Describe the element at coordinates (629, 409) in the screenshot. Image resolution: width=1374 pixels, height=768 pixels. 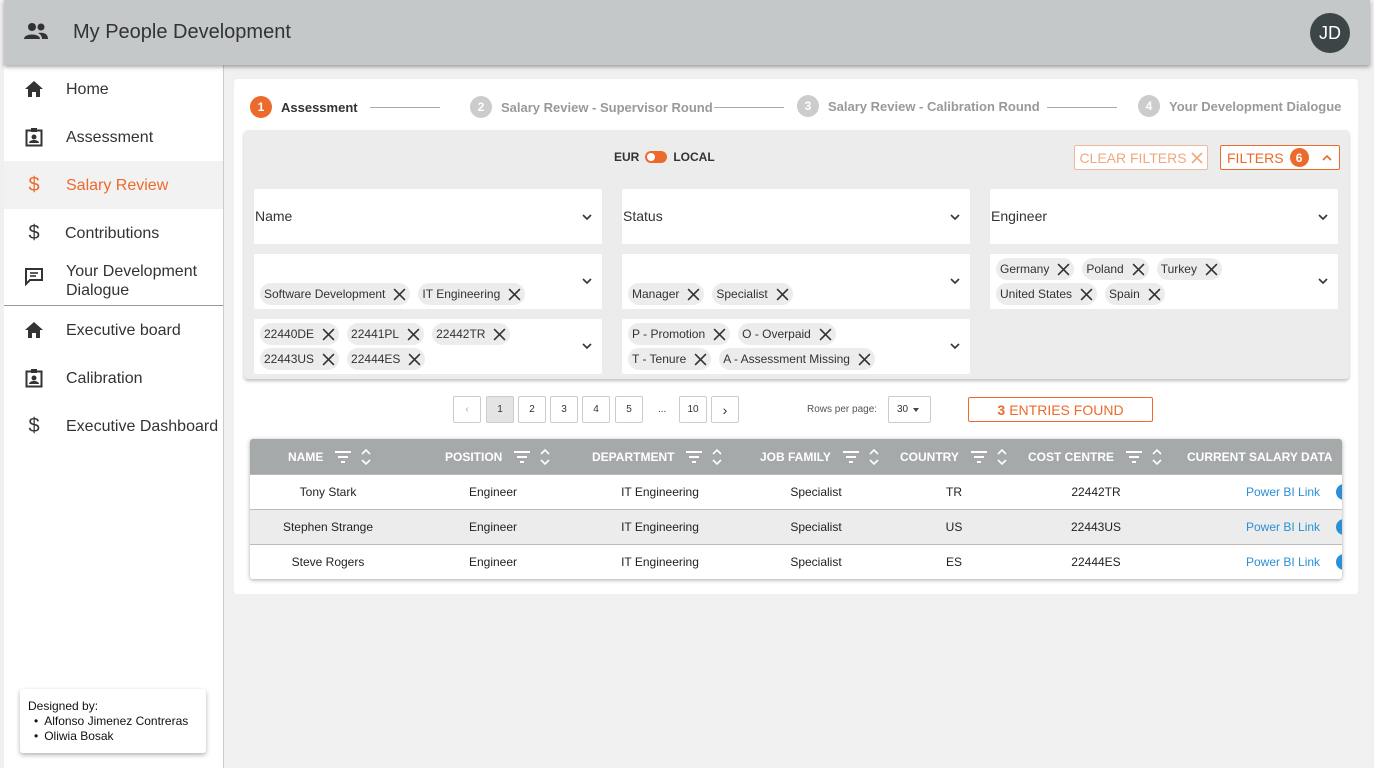
I see `pagination-page-5: 5` at that location.